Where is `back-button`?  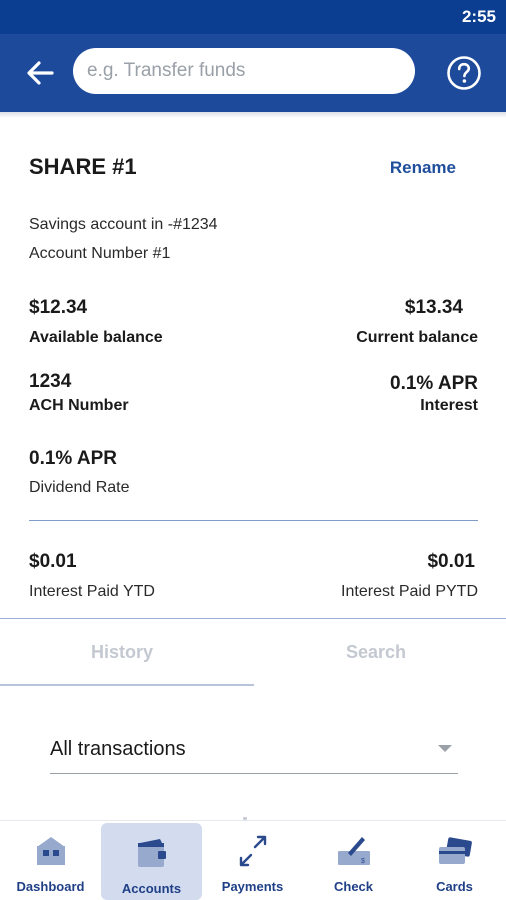
back-button is located at coordinates (40, 73).